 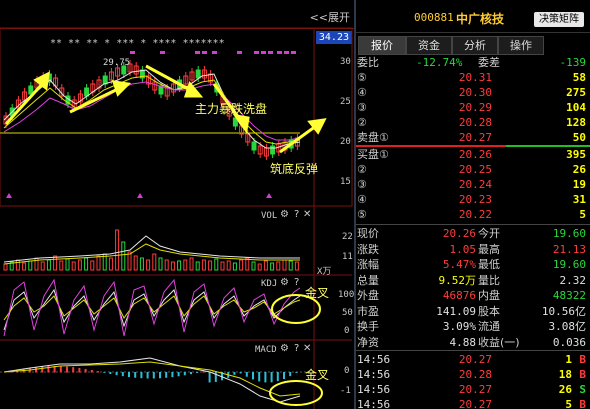 What do you see at coordinates (362, 122) in the screenshot?
I see `ask-level-label: ②` at bounding box center [362, 122].